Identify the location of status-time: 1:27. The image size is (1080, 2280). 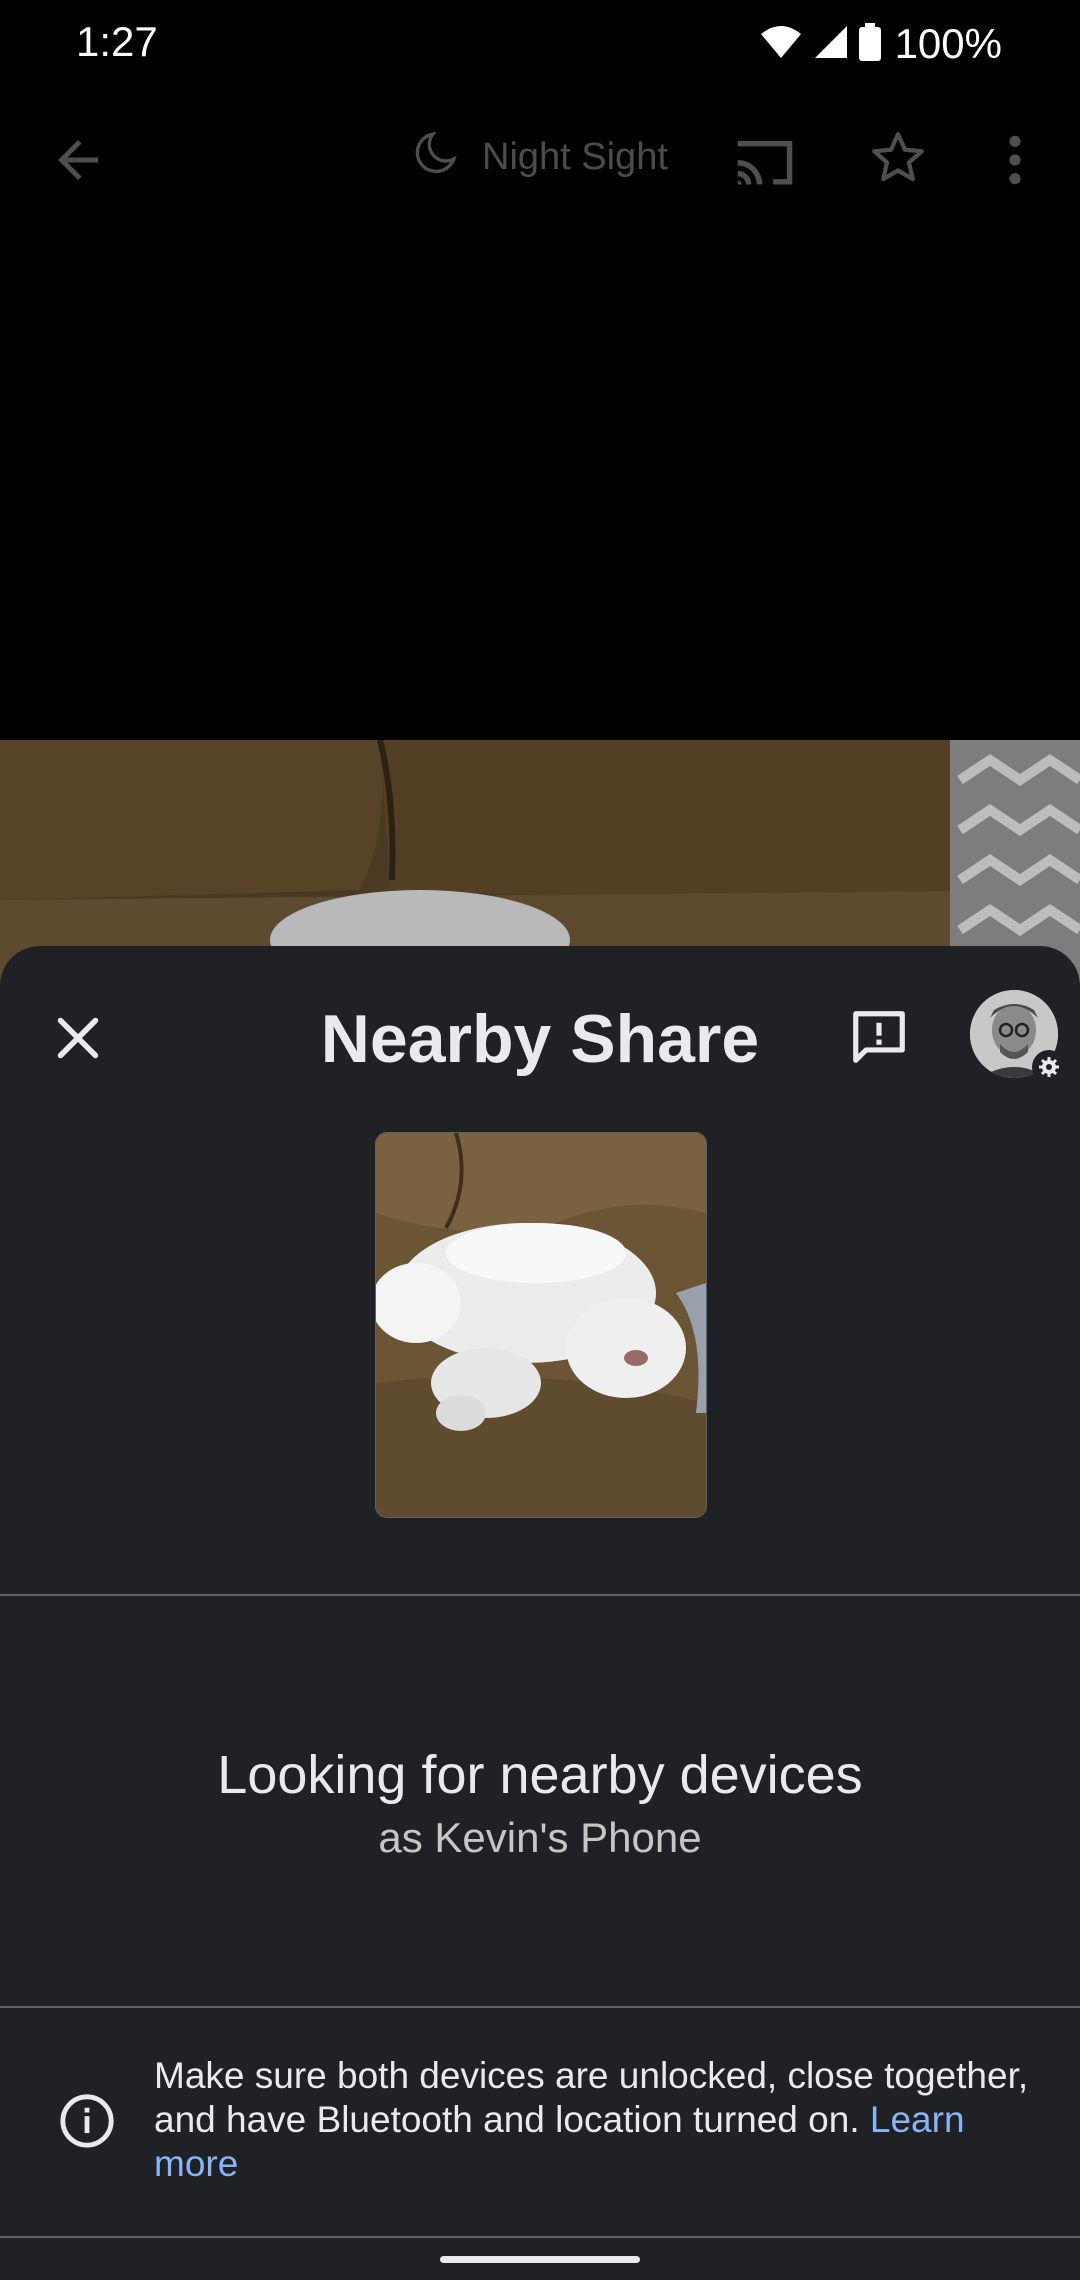
(117, 41).